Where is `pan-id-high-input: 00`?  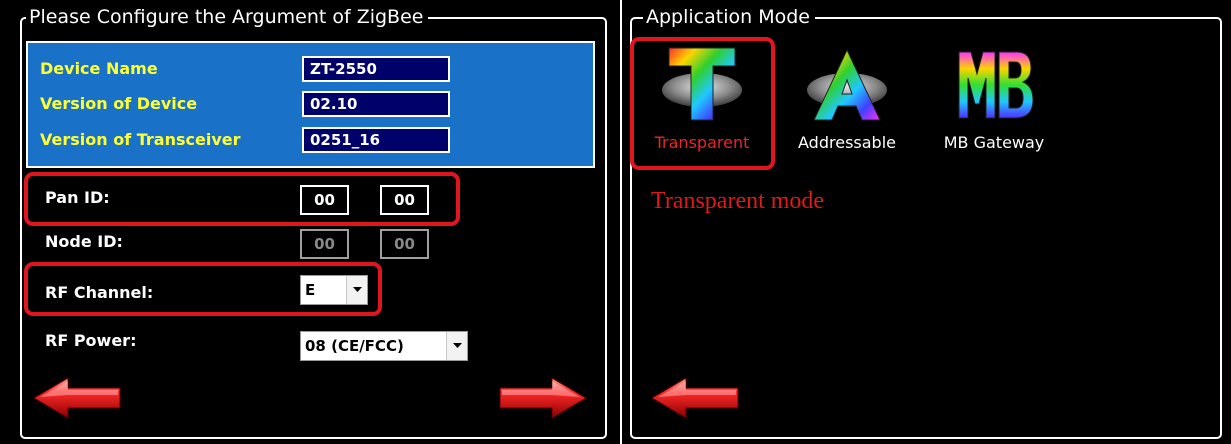
pan-id-high-input: 00 is located at coordinates (324, 200).